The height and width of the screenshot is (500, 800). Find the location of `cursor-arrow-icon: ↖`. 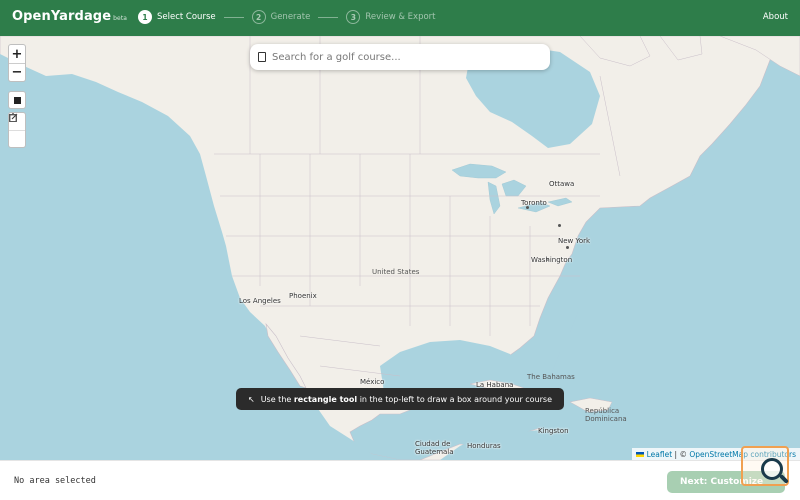

cursor-arrow-icon: ↖ is located at coordinates (251, 399).